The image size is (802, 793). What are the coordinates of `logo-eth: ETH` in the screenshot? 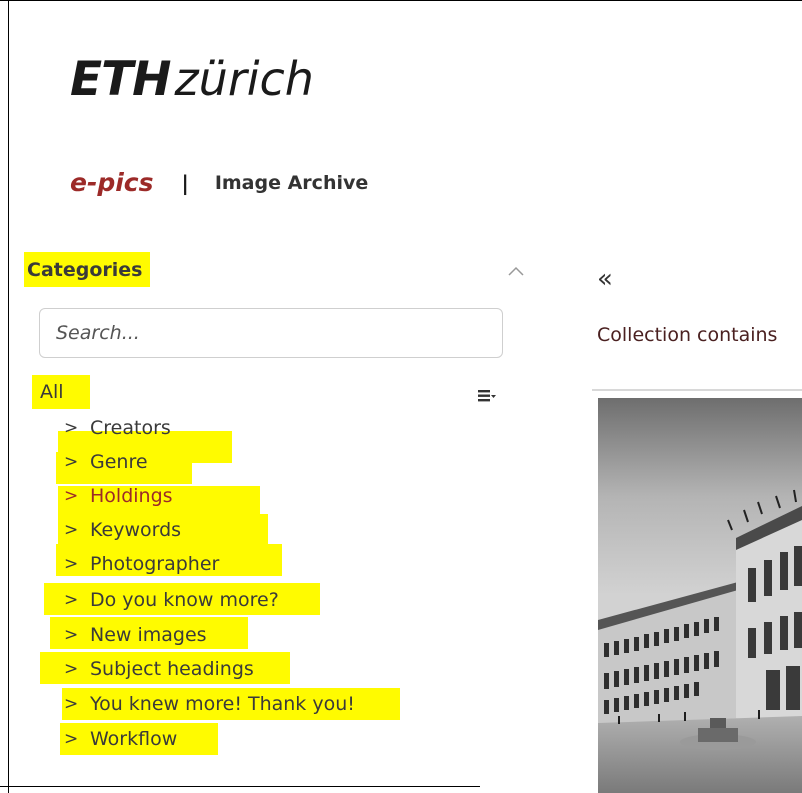 It's located at (121, 79).